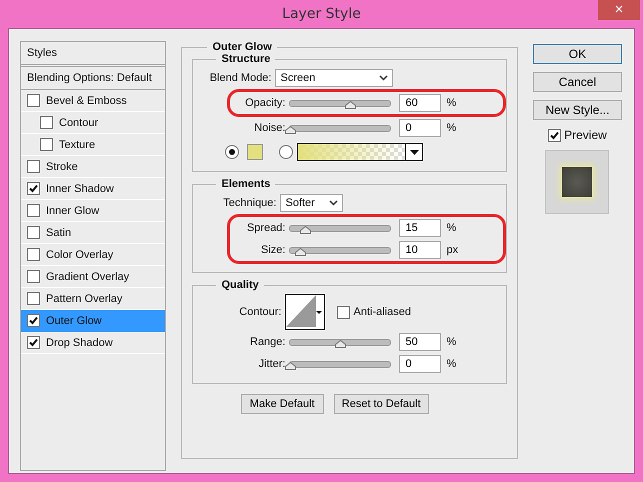  I want to click on style-label: Bevel & Emboss, so click(86, 100).